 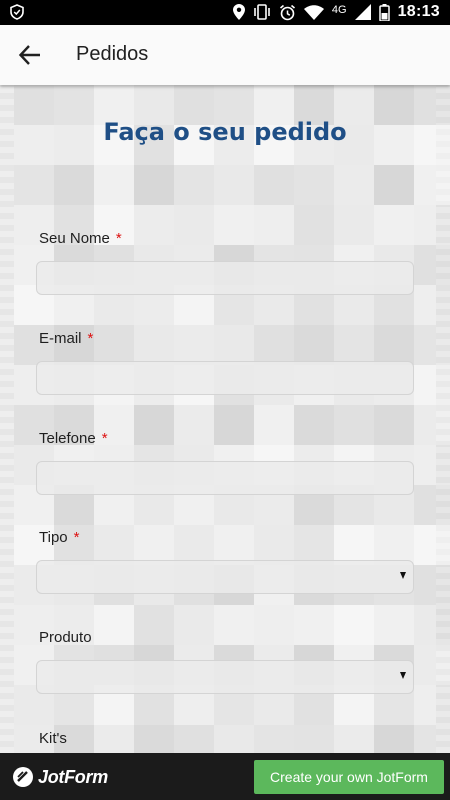 What do you see at coordinates (225, 478) in the screenshot?
I see `phone-input` at bounding box center [225, 478].